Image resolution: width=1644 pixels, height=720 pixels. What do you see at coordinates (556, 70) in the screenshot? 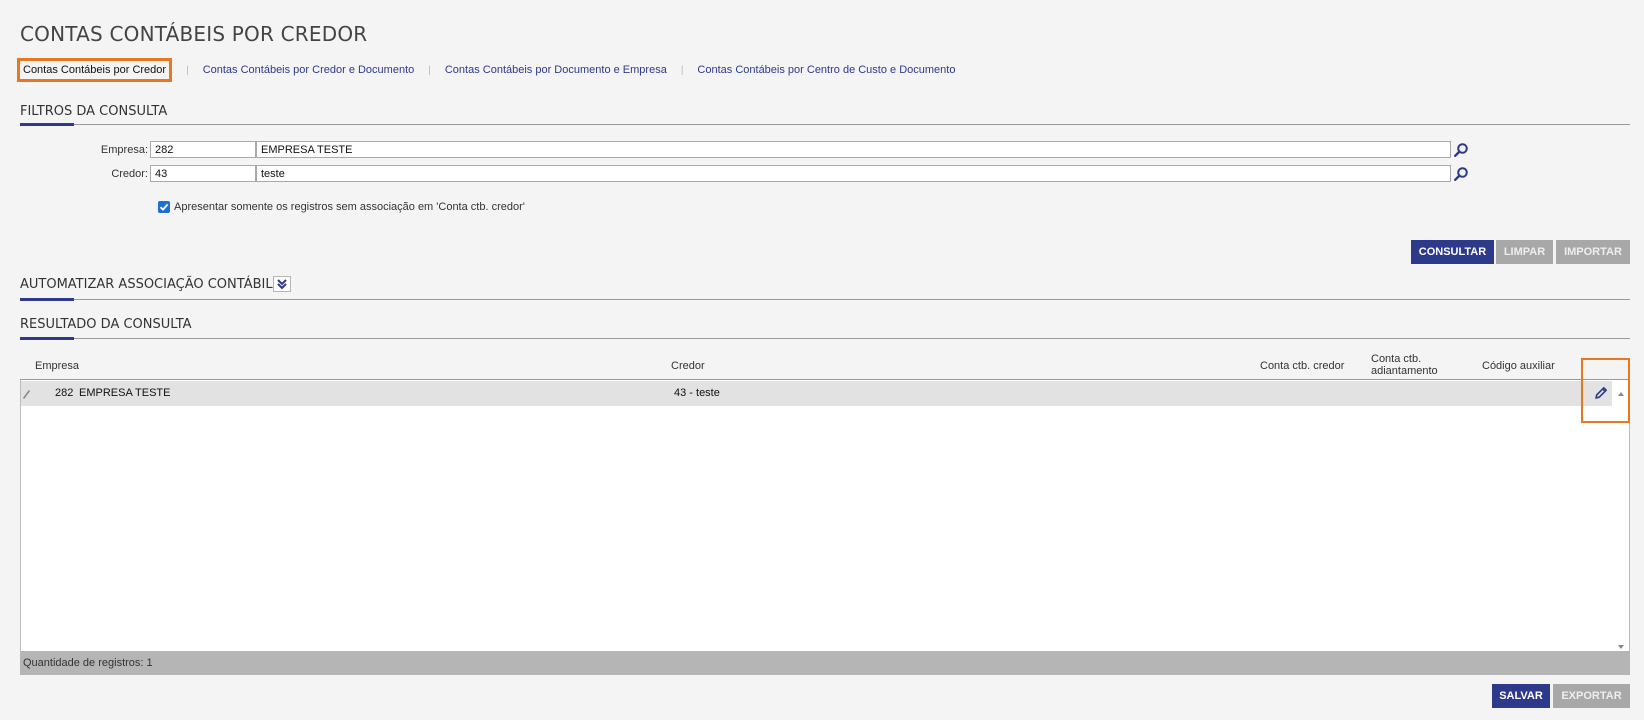
I see `tab-contas-por-documento-empresa: Contas Contábeis por Documento e Empresa` at bounding box center [556, 70].